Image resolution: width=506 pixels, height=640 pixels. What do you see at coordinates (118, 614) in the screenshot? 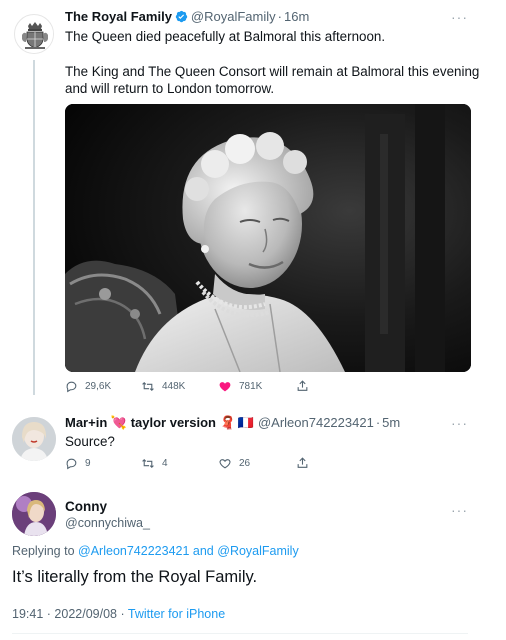
I see `tweet-metadata: 19:41 · 2022/09/08 · Twitter for iPhone` at bounding box center [118, 614].